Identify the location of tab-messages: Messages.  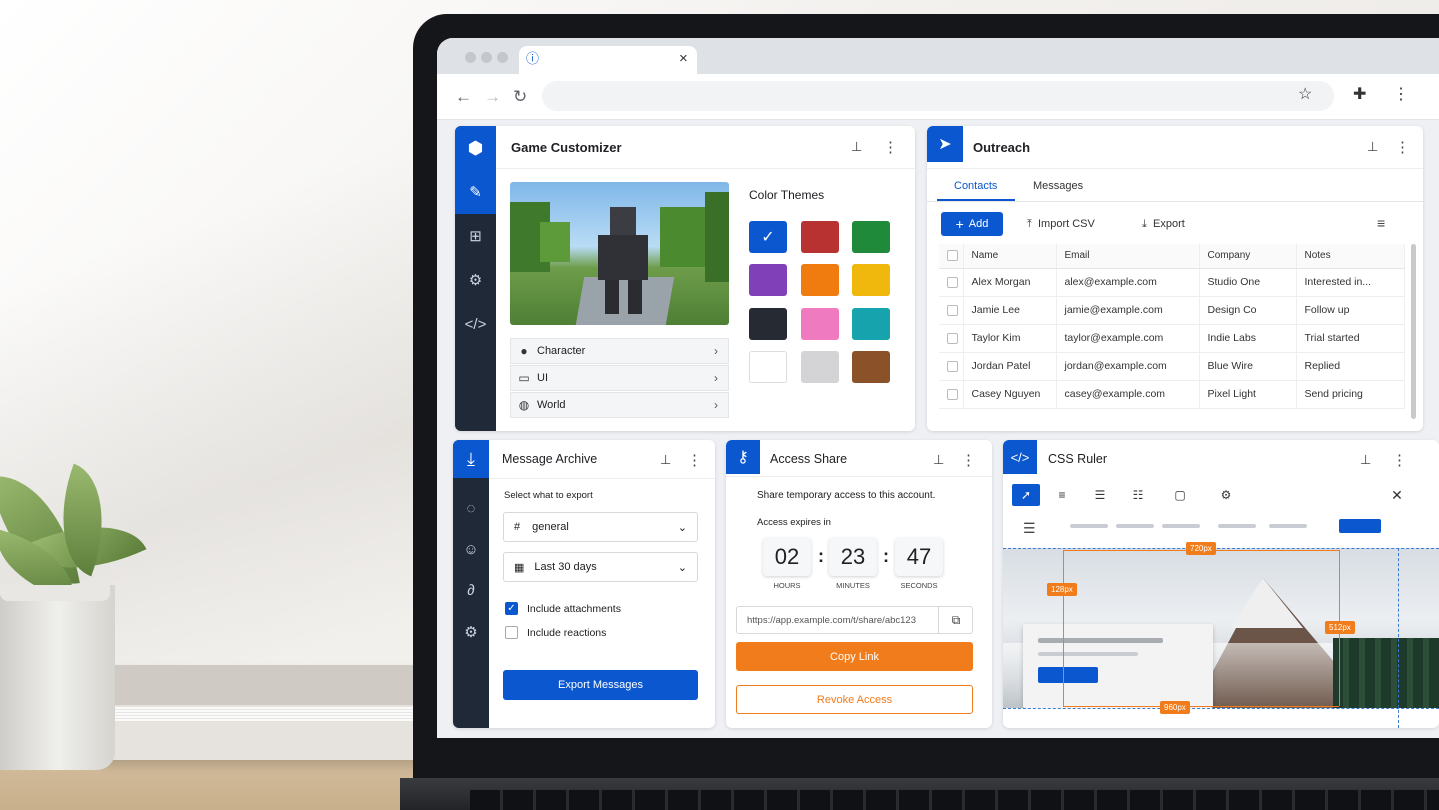
(1058, 186).